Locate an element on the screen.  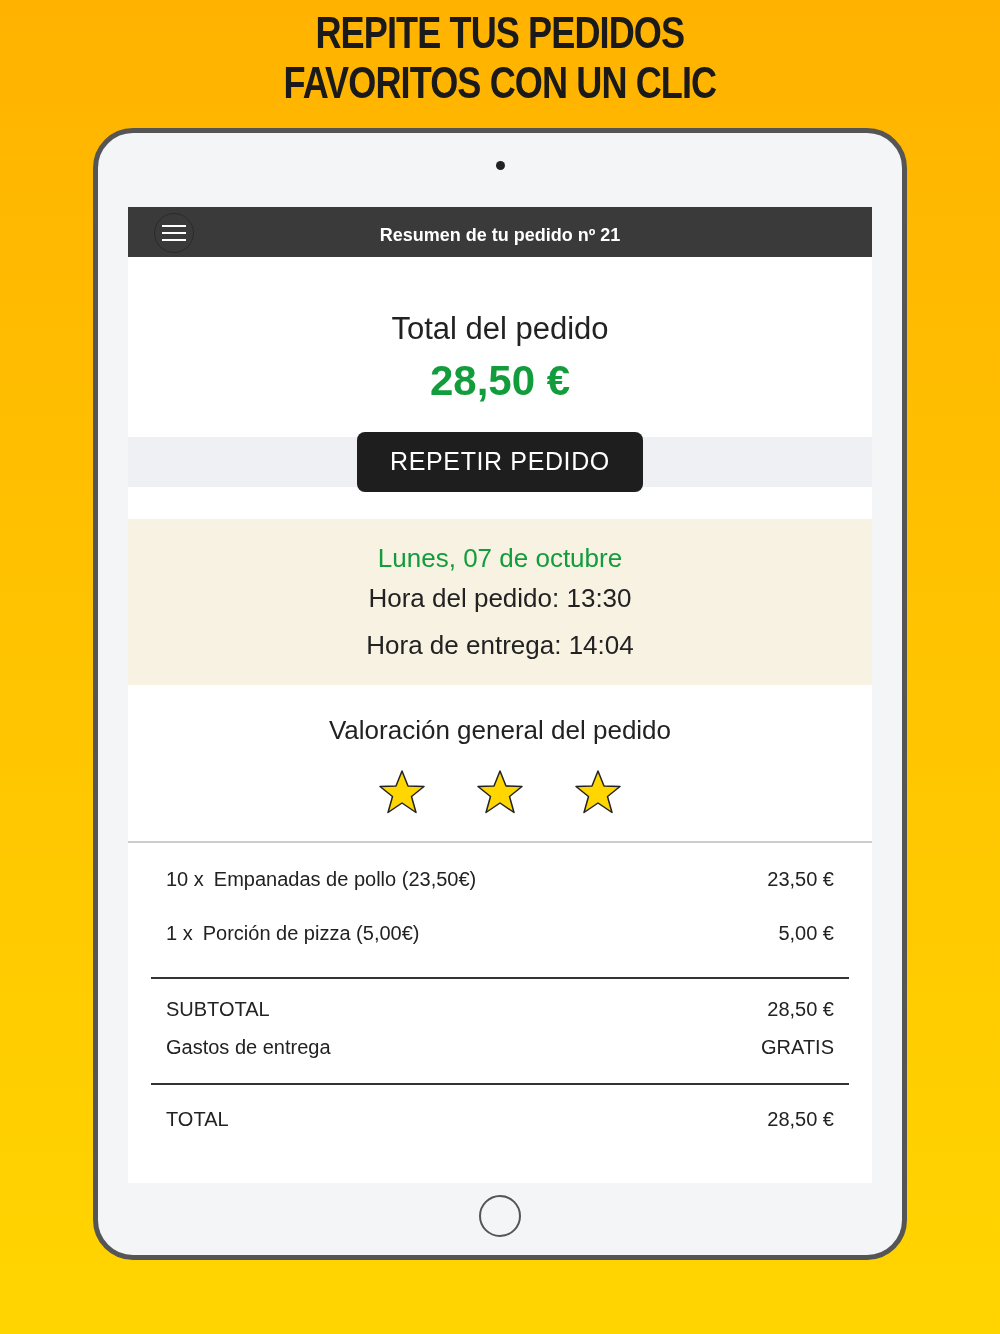
total-label: TOTAL is located at coordinates (197, 1119).